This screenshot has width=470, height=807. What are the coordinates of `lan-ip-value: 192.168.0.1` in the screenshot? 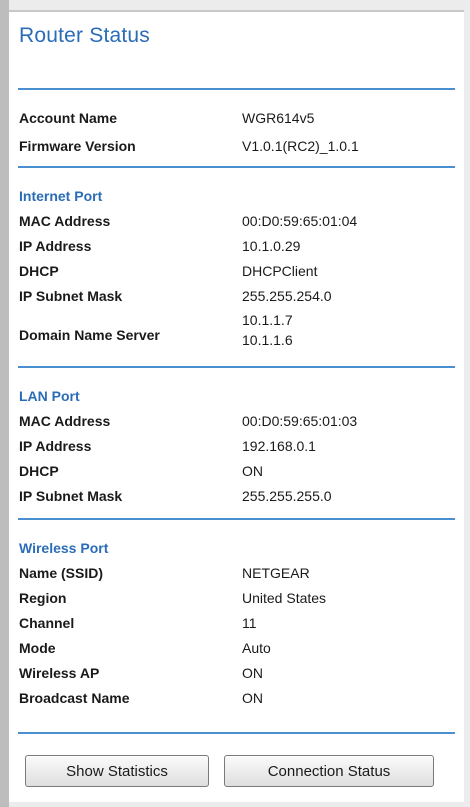 It's located at (279, 446).